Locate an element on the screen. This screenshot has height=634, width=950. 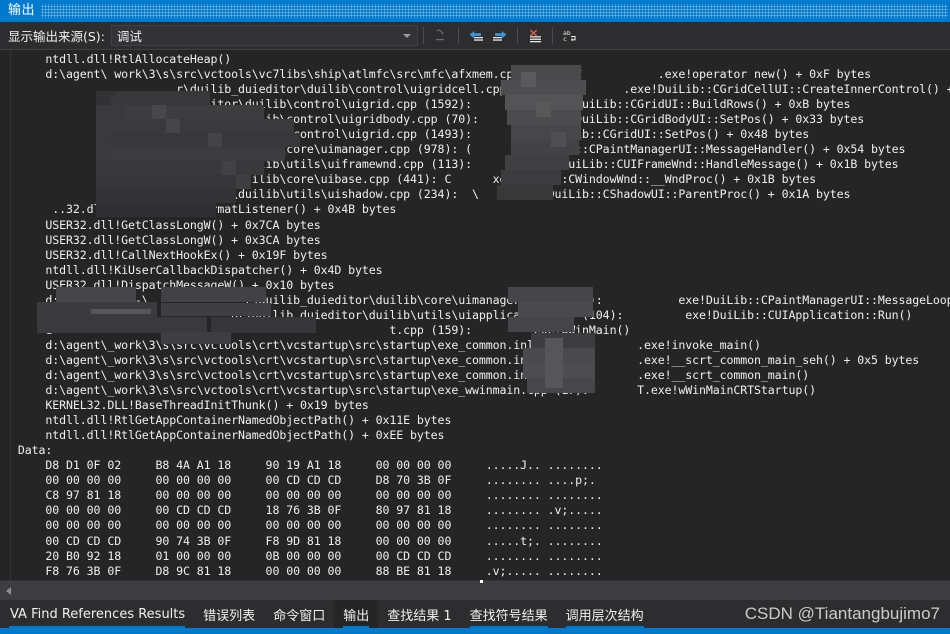
navigate-forward-button is located at coordinates (500, 35).